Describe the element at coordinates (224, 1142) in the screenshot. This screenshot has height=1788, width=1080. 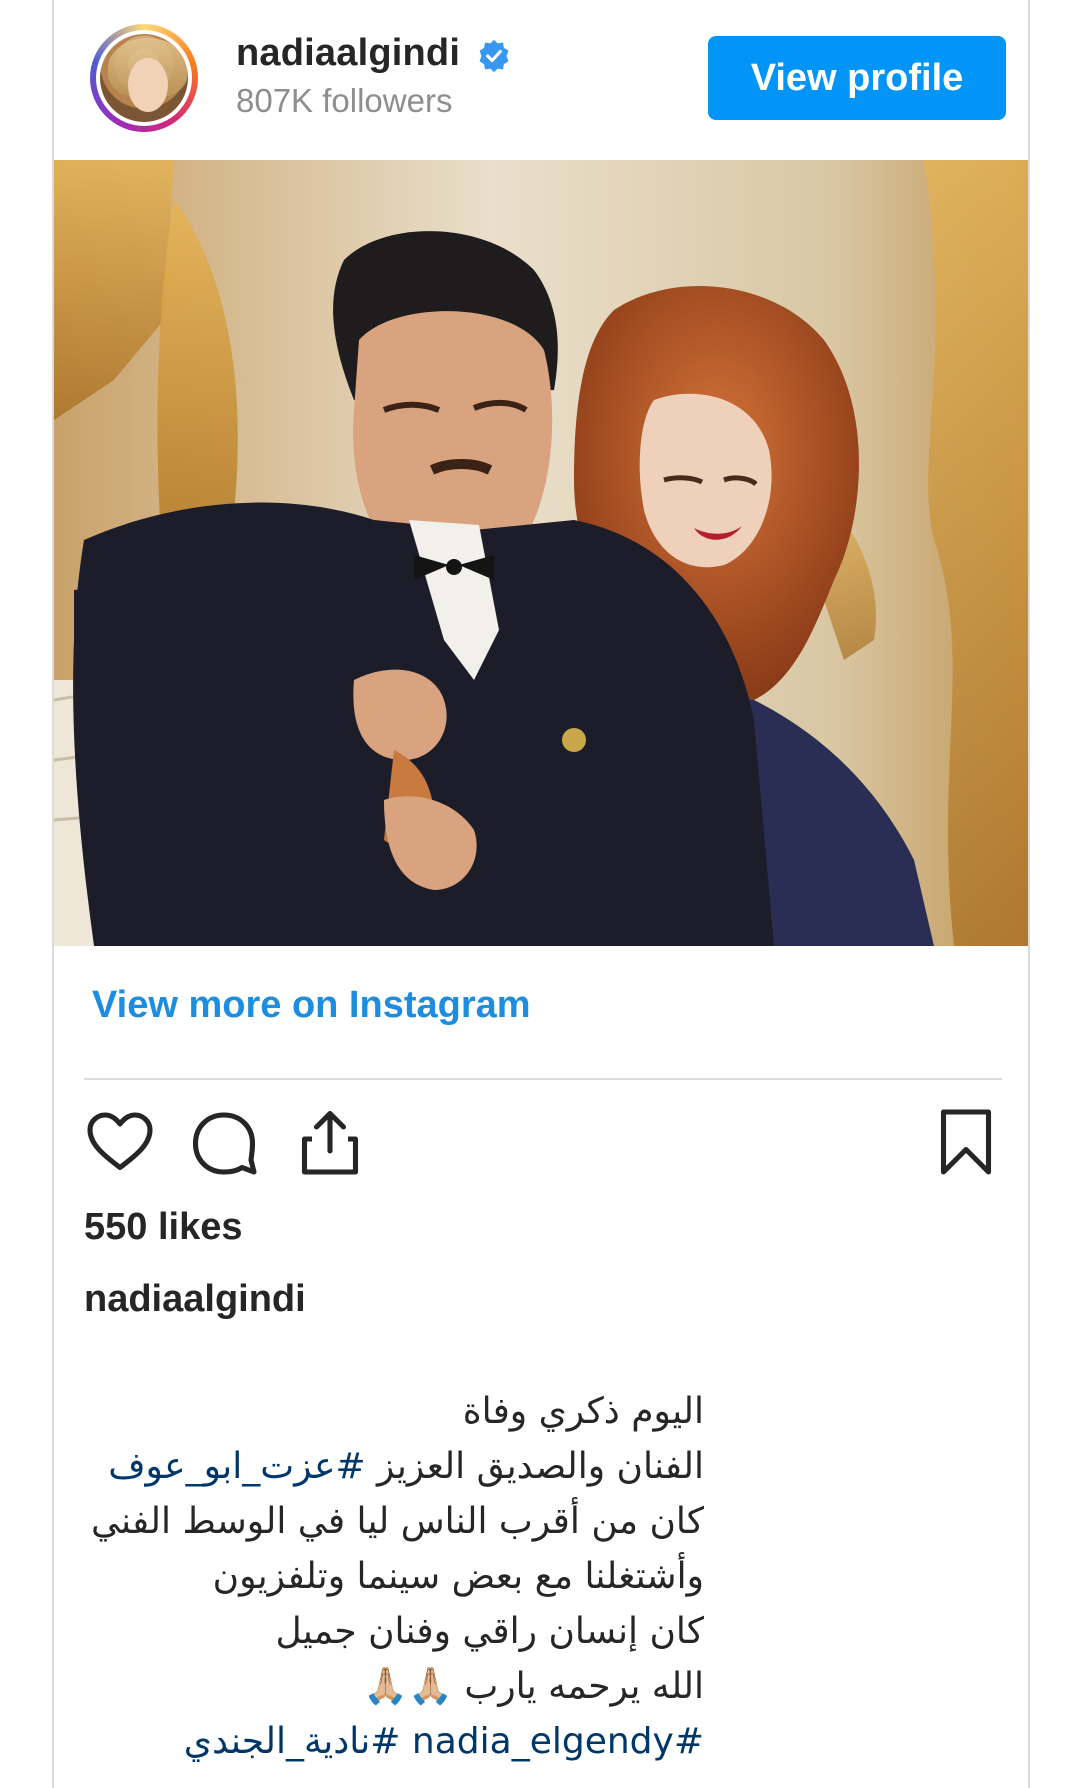
I see `comment-icon` at that location.